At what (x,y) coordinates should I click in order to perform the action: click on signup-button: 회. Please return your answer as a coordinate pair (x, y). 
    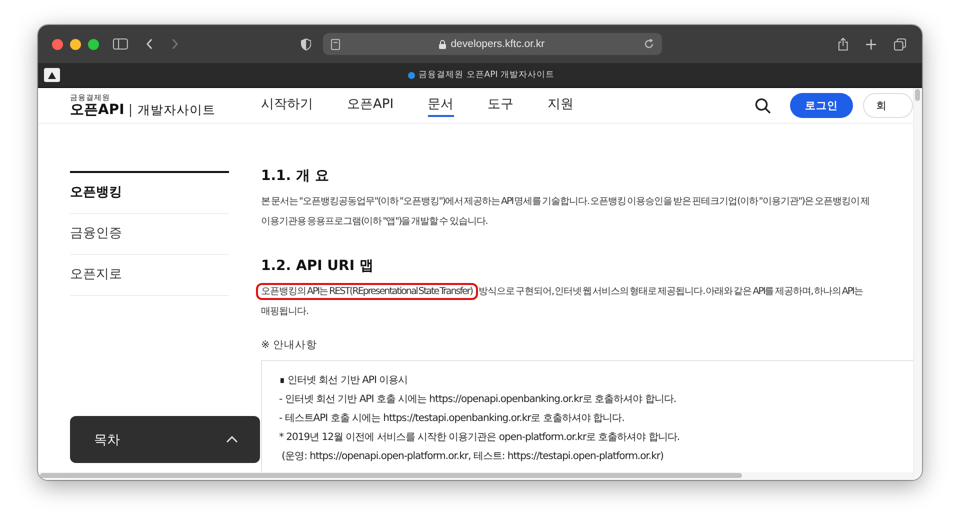
    Looking at the image, I should click on (888, 105).